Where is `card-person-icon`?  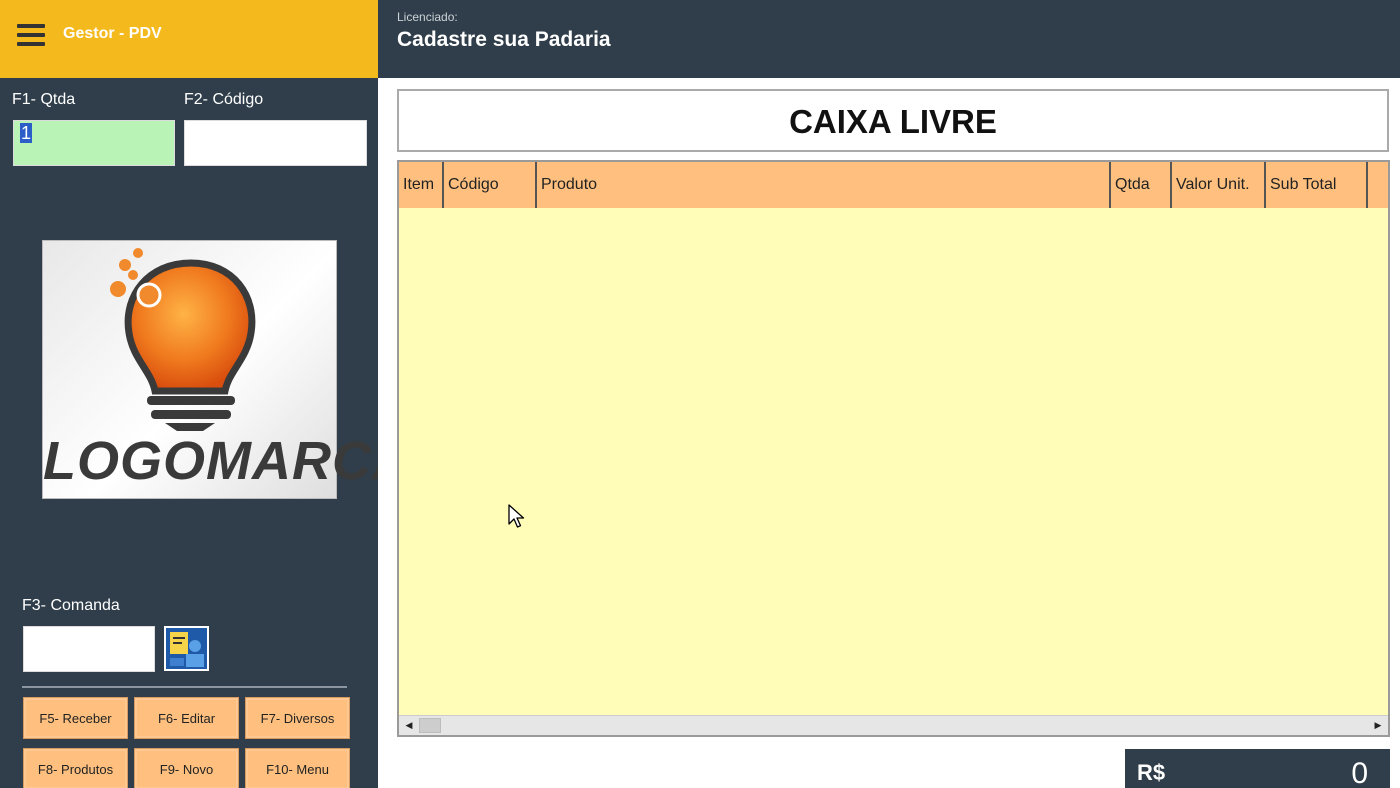 card-person-icon is located at coordinates (186, 648).